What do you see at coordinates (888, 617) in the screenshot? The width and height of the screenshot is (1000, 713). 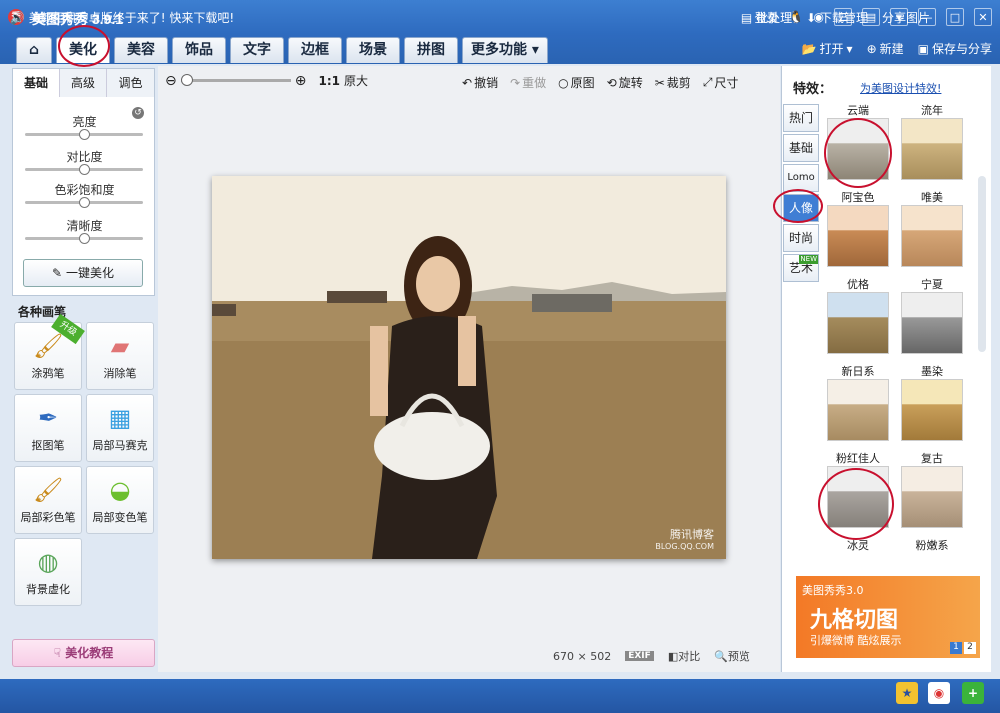 I see `ad-banner: 美图秀秀3.0 九格切图 引爆微博 酷炫展示 1 2` at bounding box center [888, 617].